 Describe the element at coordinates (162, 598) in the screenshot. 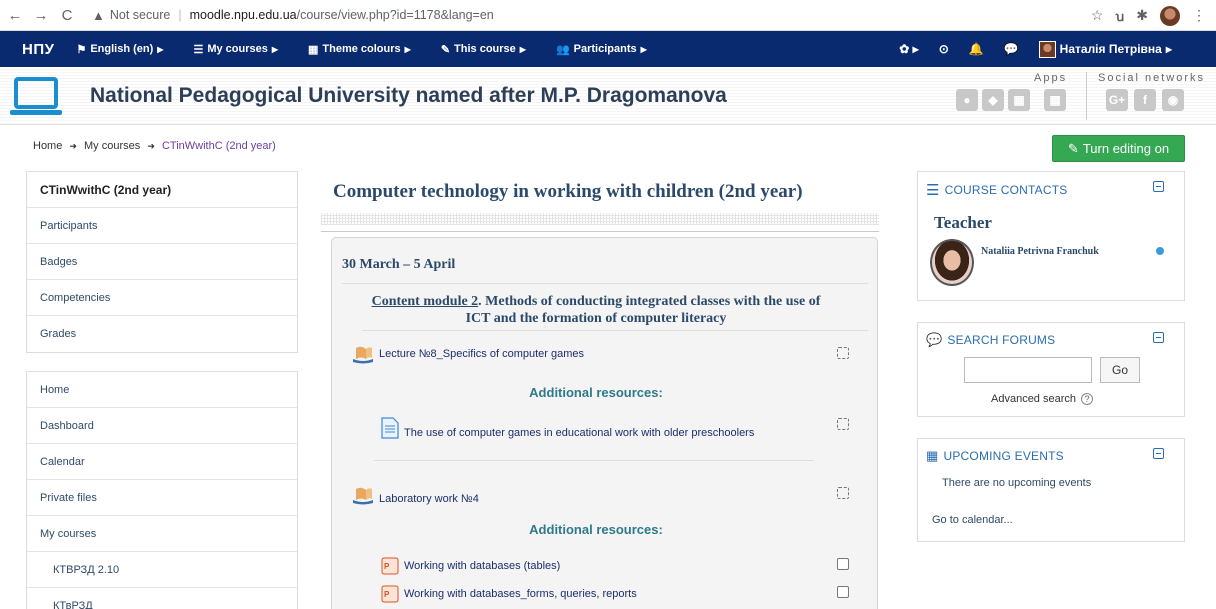

I see `nav-item-course-2: КТвРЗД` at that location.